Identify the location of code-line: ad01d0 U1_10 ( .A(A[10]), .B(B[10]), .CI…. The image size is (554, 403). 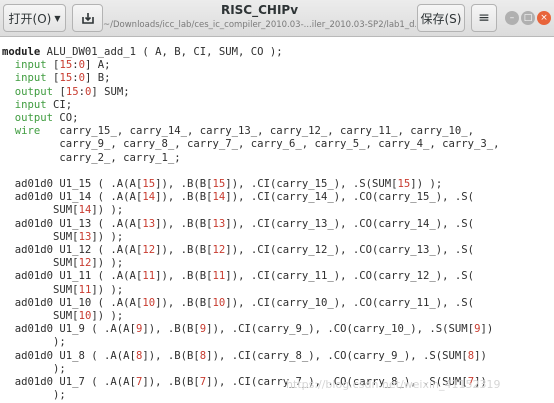
(238, 302).